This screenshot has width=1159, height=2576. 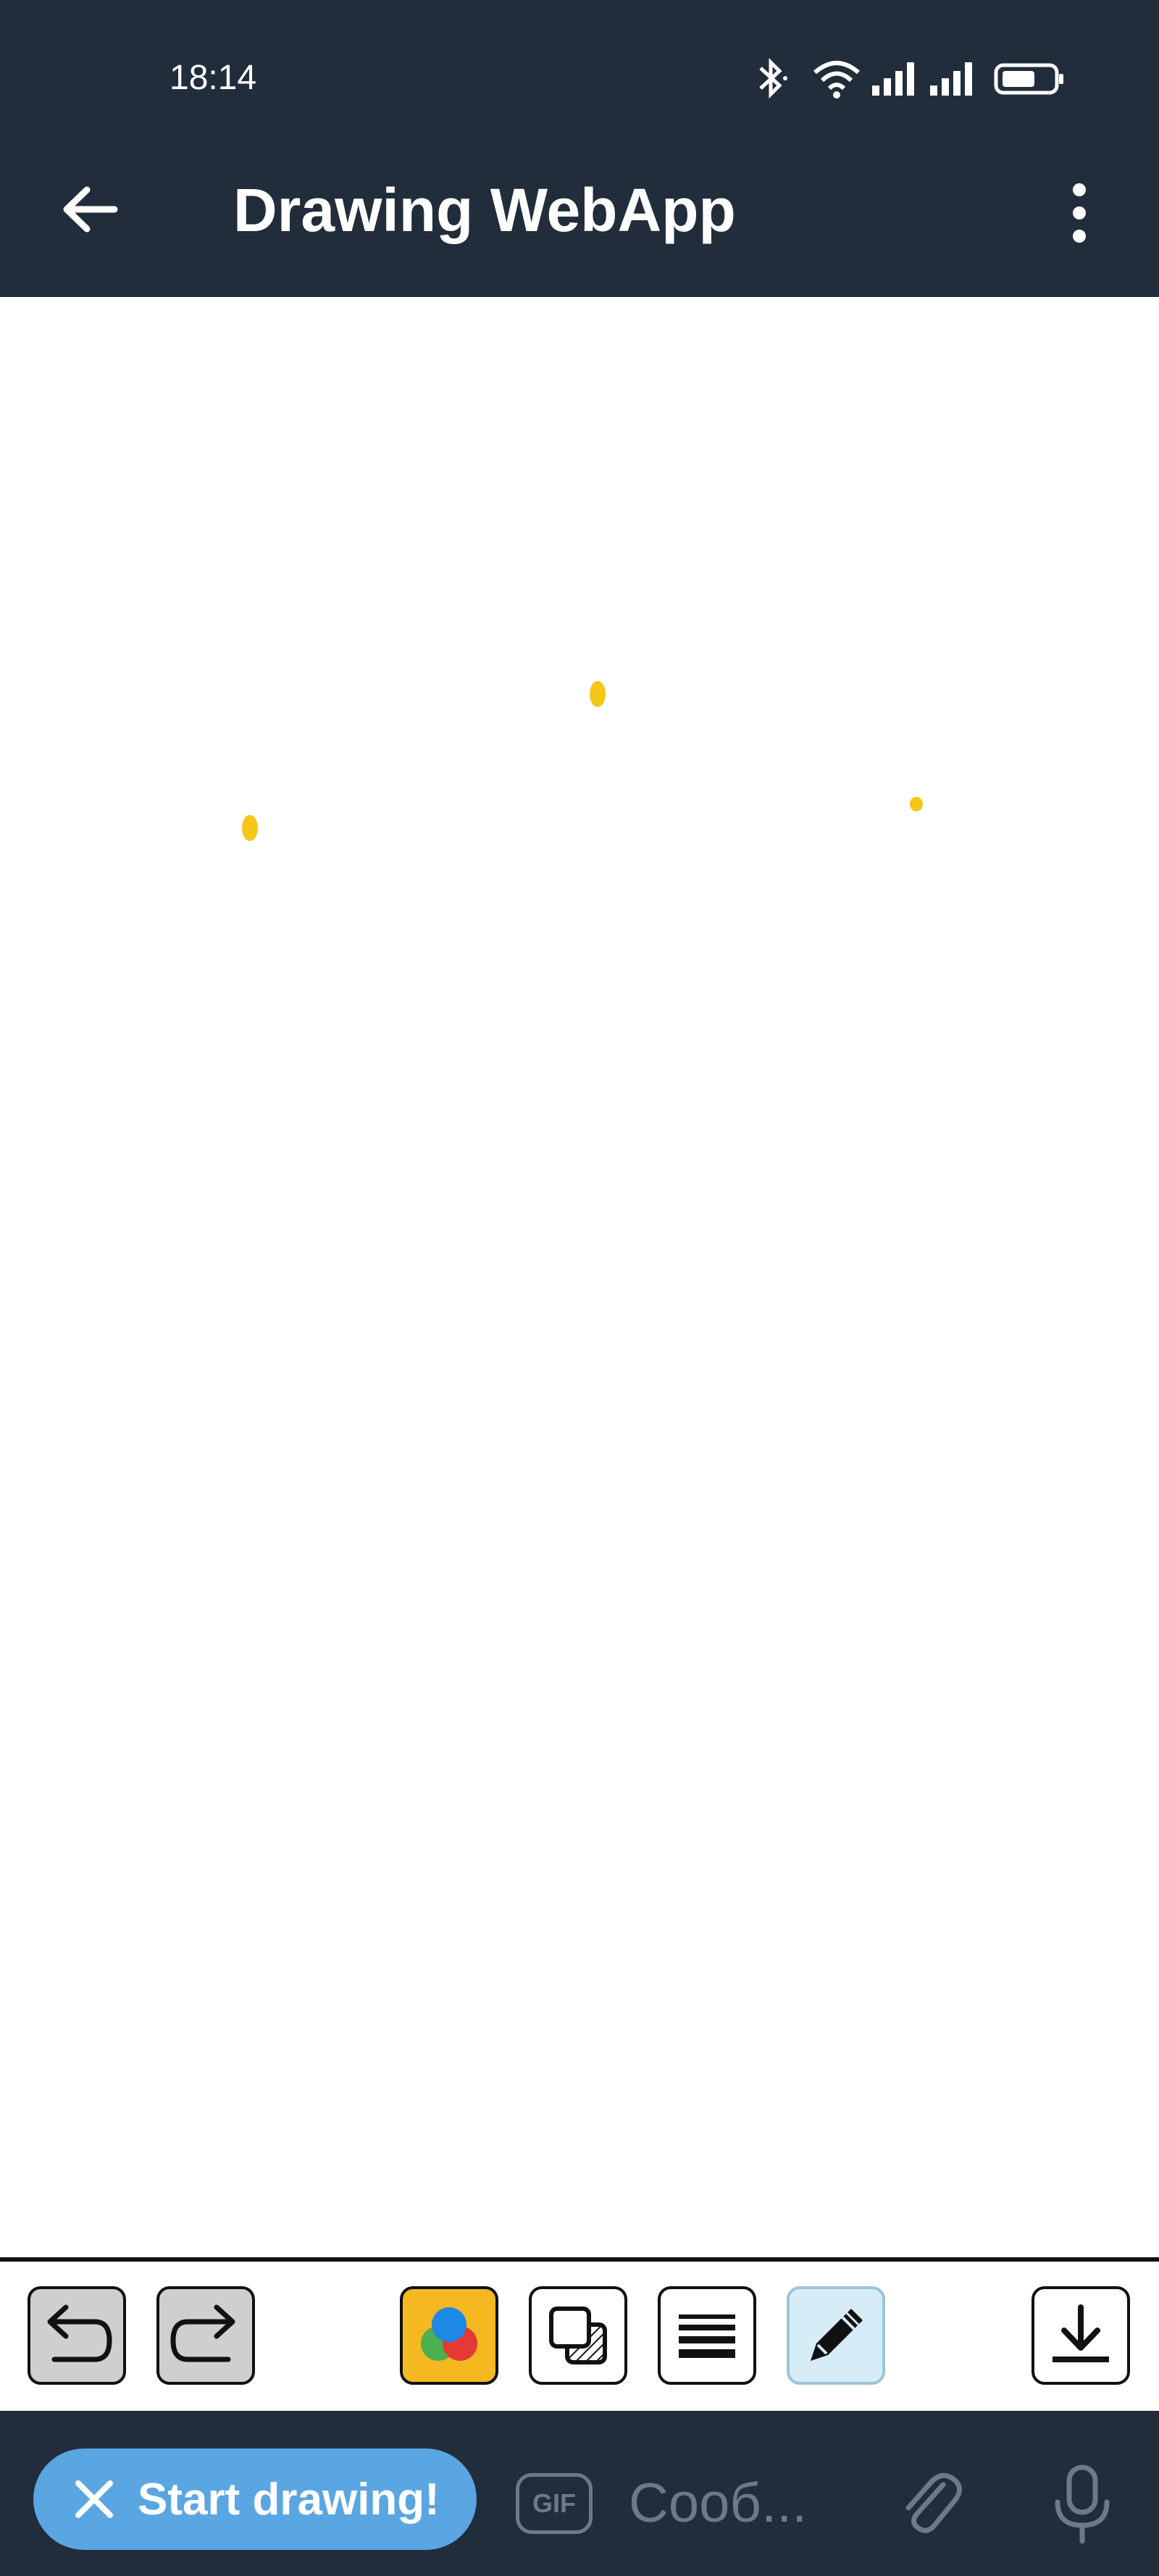 I want to click on start-drawing-label: Start drawing!, so click(x=289, y=2499).